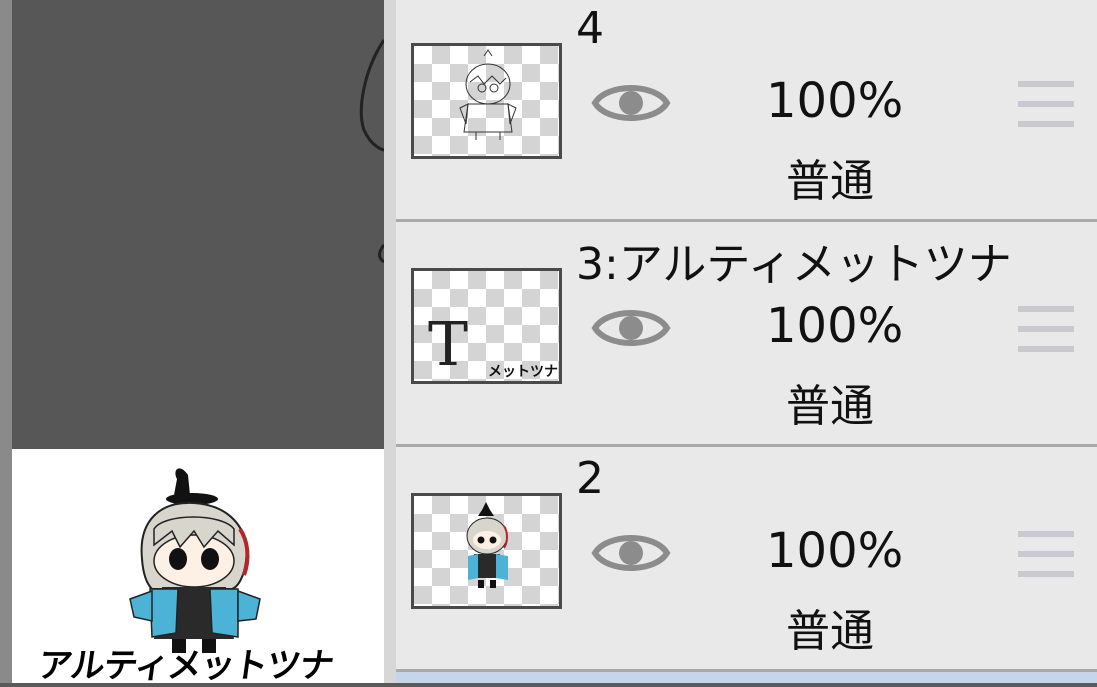  I want to click on character-thumbnail, so click(486, 551).